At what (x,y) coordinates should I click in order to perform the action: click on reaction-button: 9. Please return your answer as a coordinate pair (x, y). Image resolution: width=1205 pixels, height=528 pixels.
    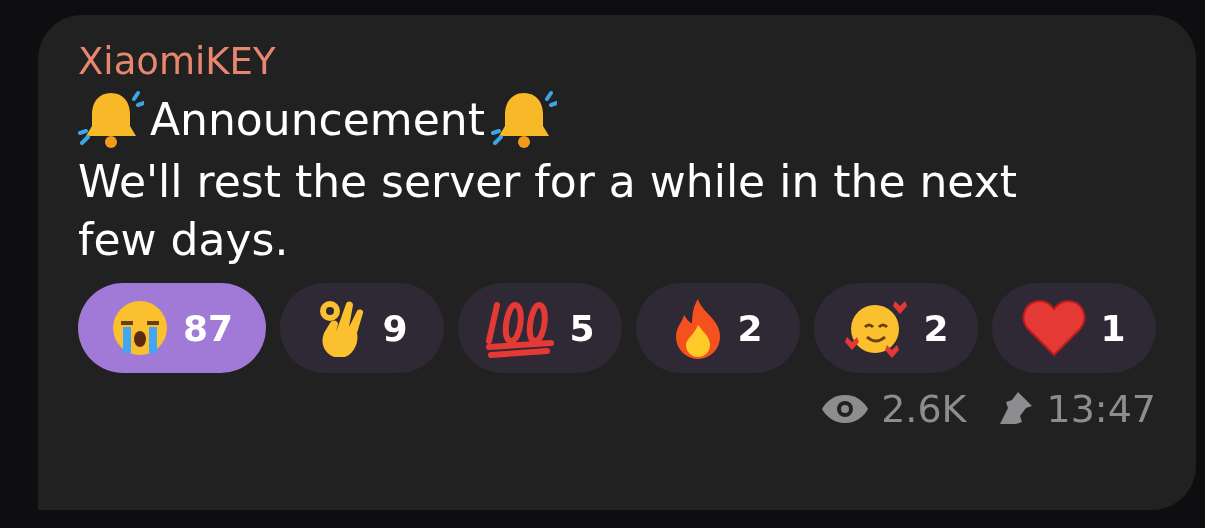
    Looking at the image, I should click on (362, 328).